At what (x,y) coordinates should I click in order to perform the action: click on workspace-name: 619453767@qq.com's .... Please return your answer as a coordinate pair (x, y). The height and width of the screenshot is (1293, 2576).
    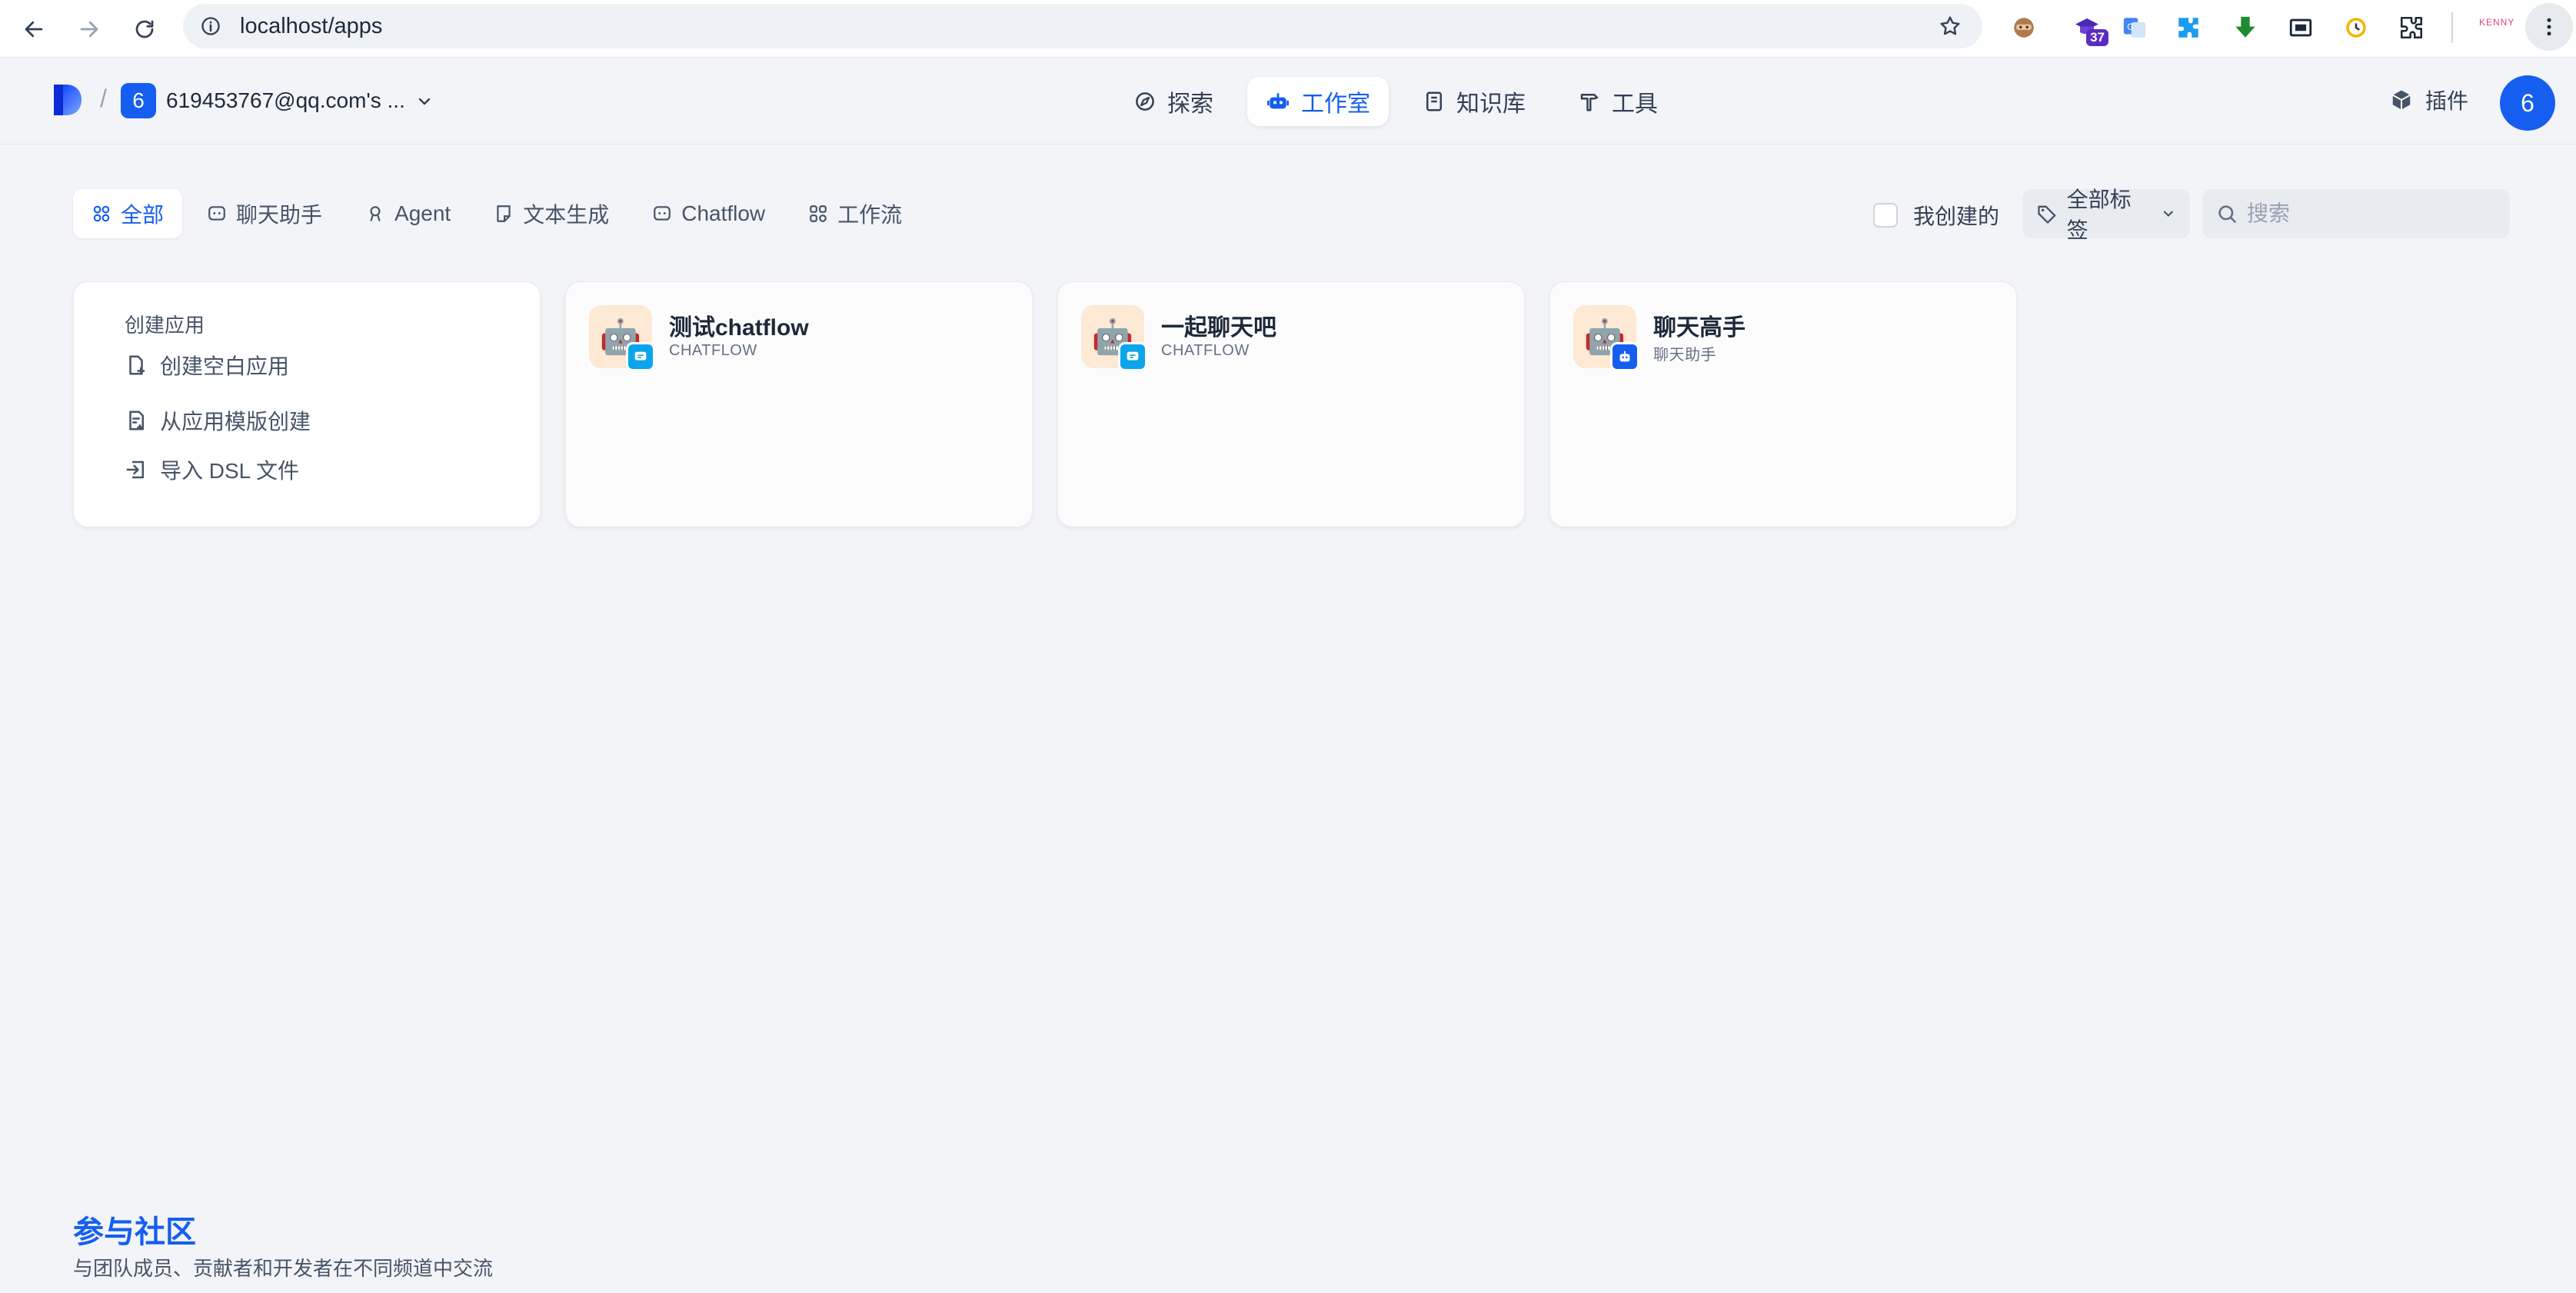
    Looking at the image, I should click on (285, 100).